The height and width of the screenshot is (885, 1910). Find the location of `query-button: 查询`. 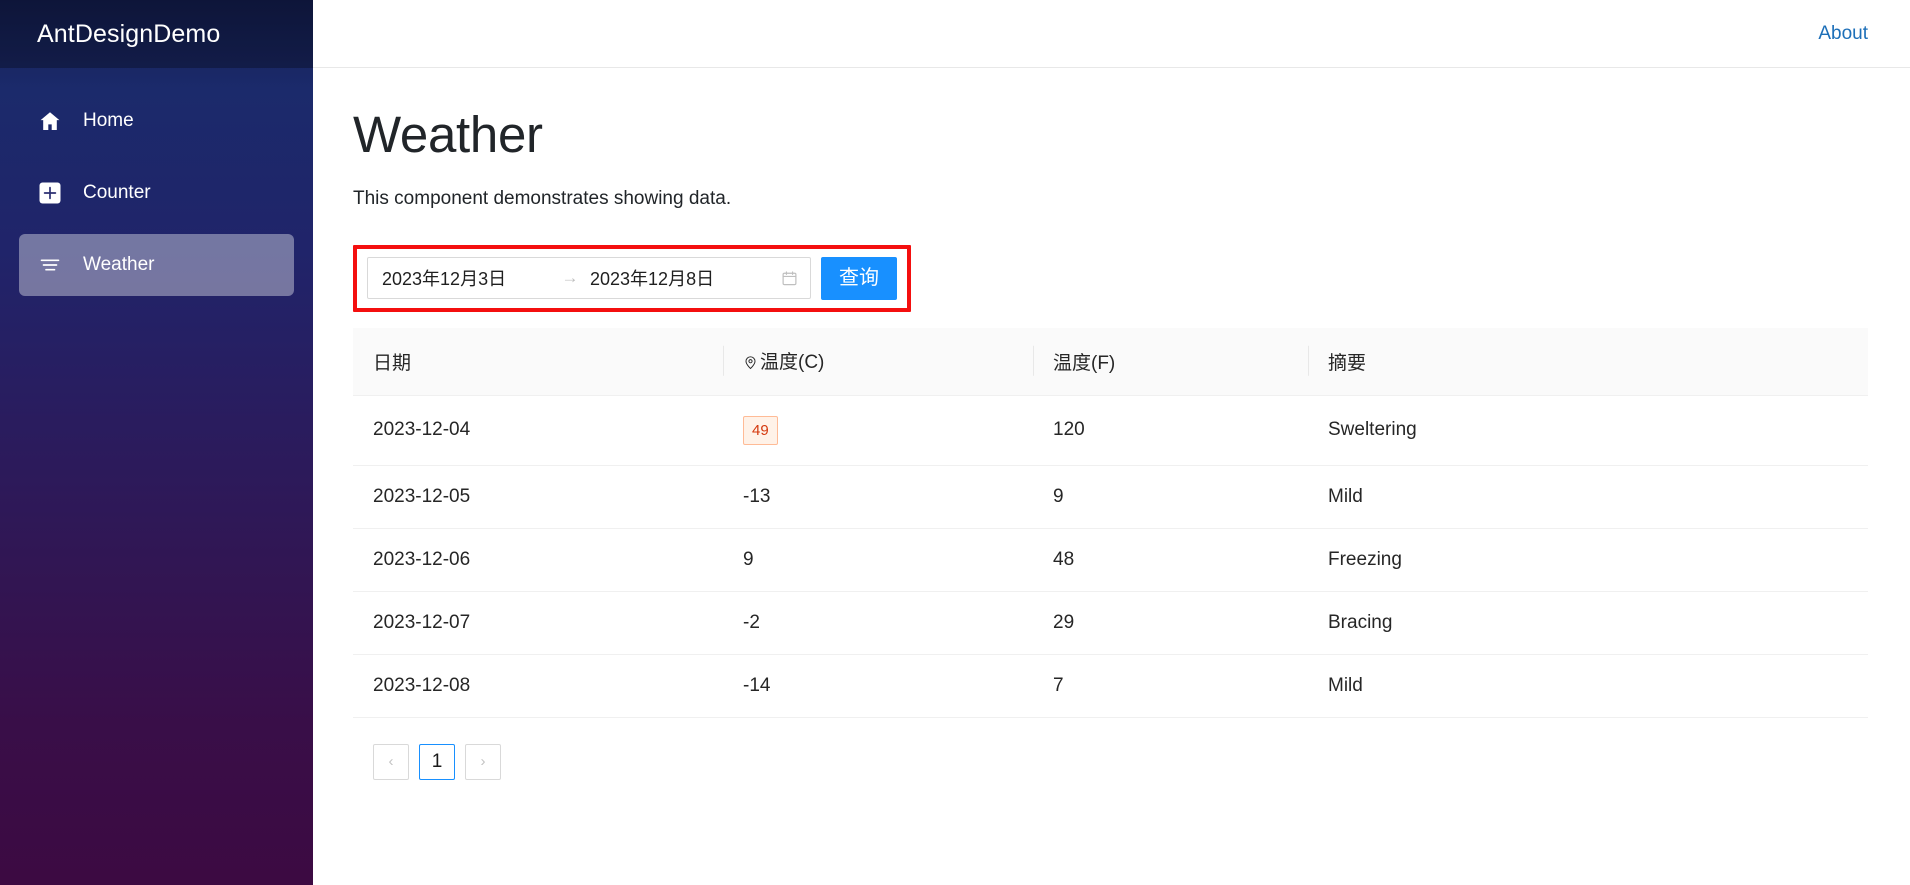

query-button: 查询 is located at coordinates (859, 278).